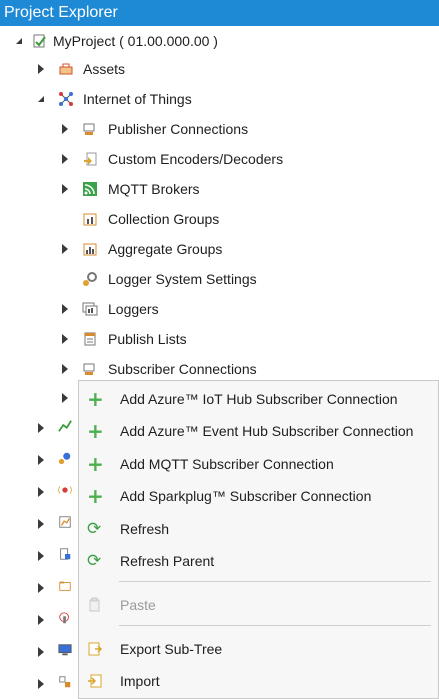  What do you see at coordinates (90, 339) in the screenshot?
I see `publish-lists-icon` at bounding box center [90, 339].